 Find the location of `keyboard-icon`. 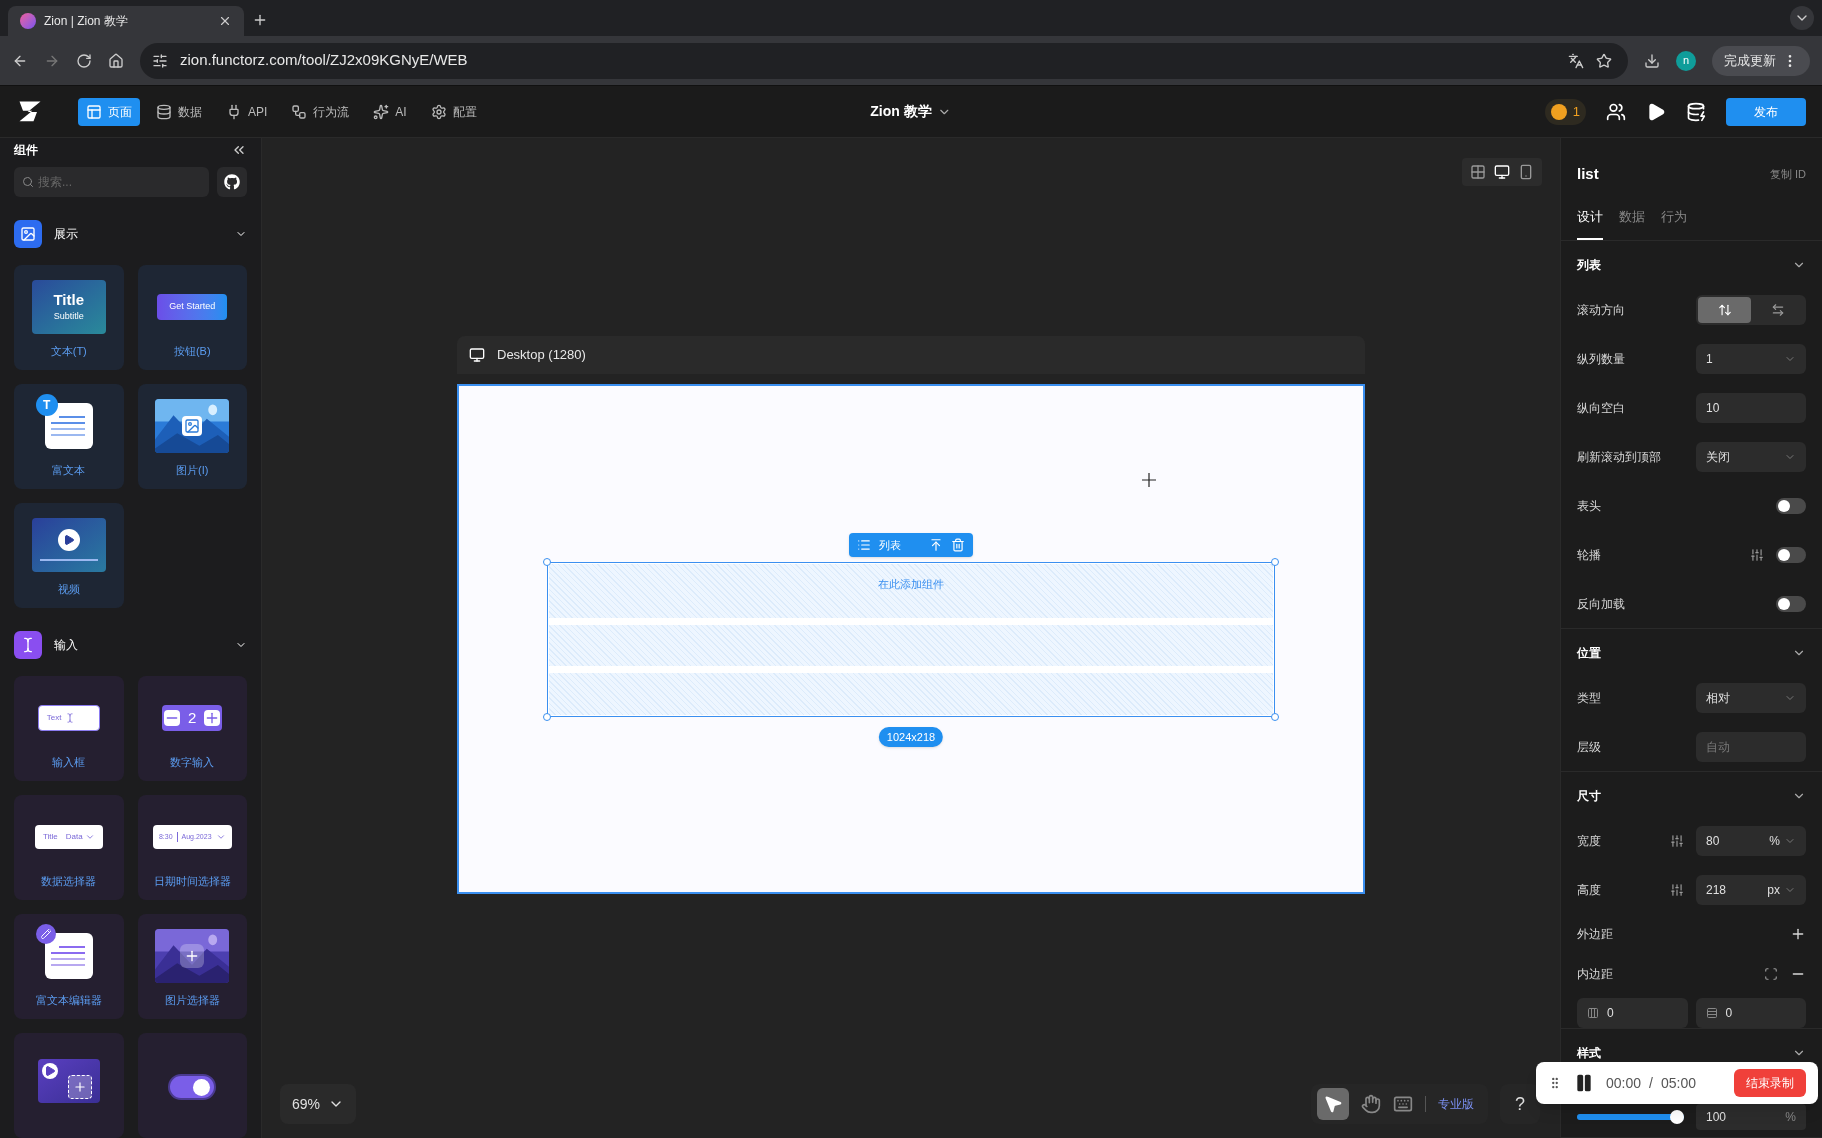

keyboard-icon is located at coordinates (1403, 1104).